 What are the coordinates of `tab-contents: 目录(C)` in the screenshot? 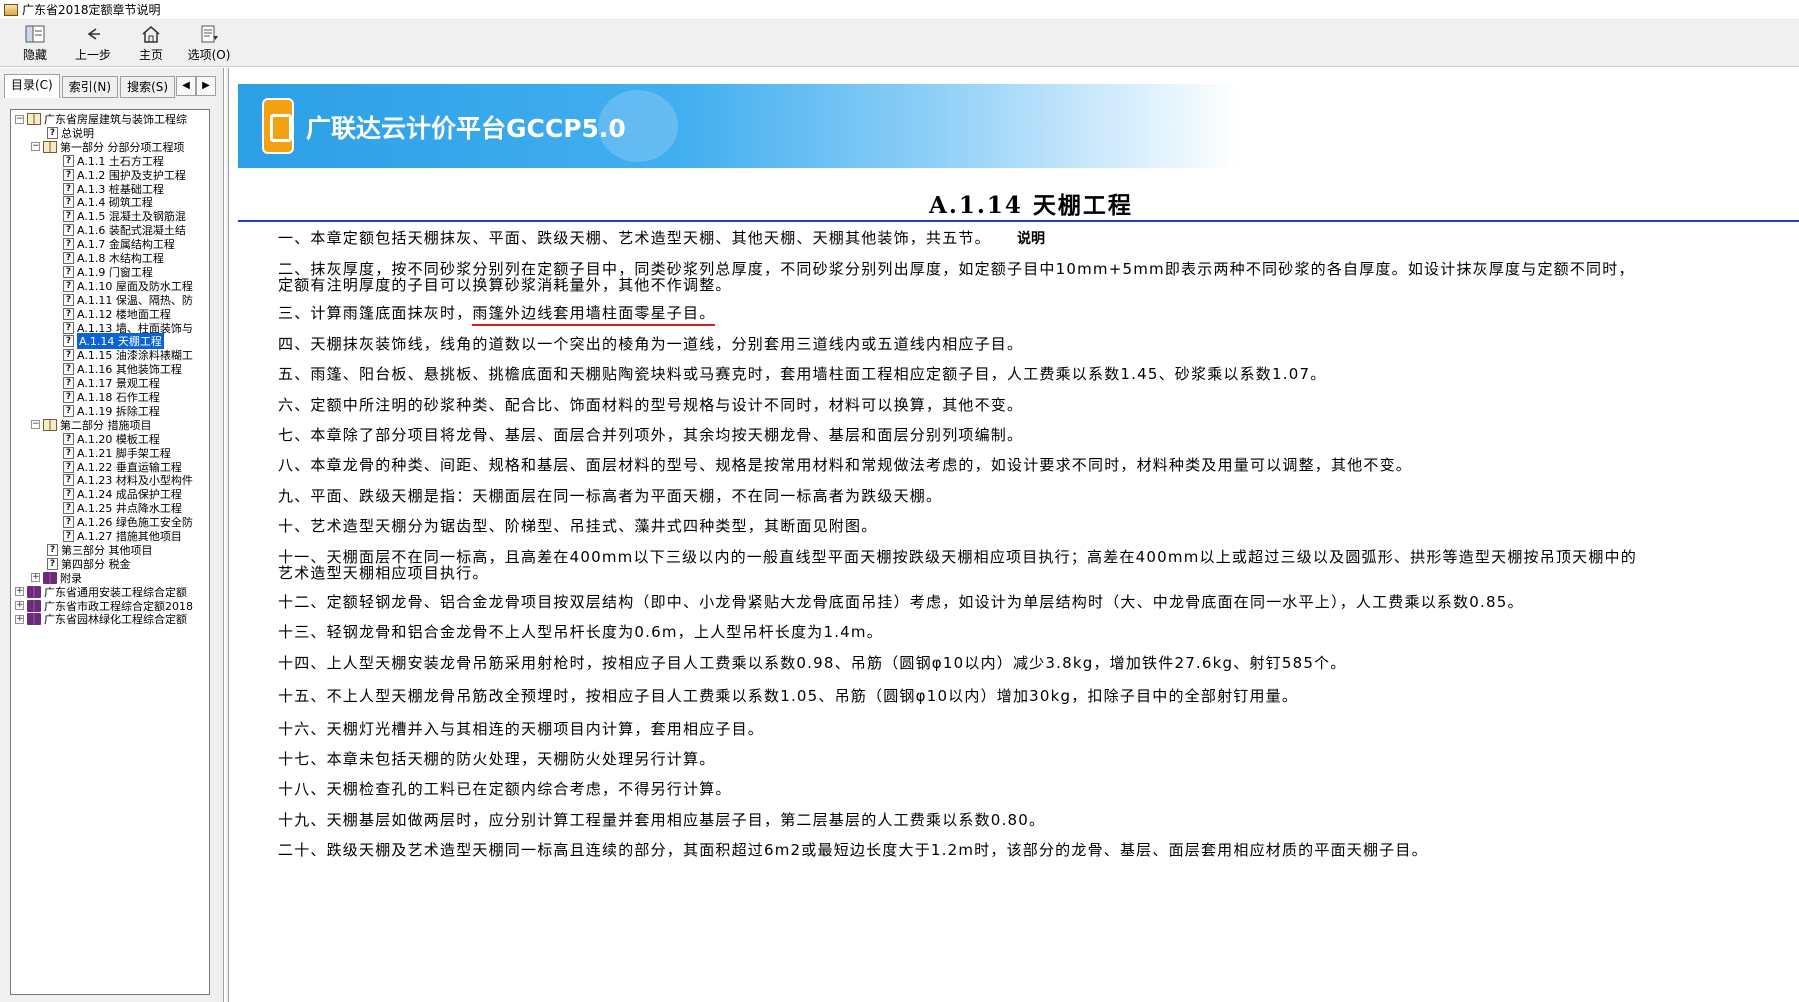 It's located at (32, 86).